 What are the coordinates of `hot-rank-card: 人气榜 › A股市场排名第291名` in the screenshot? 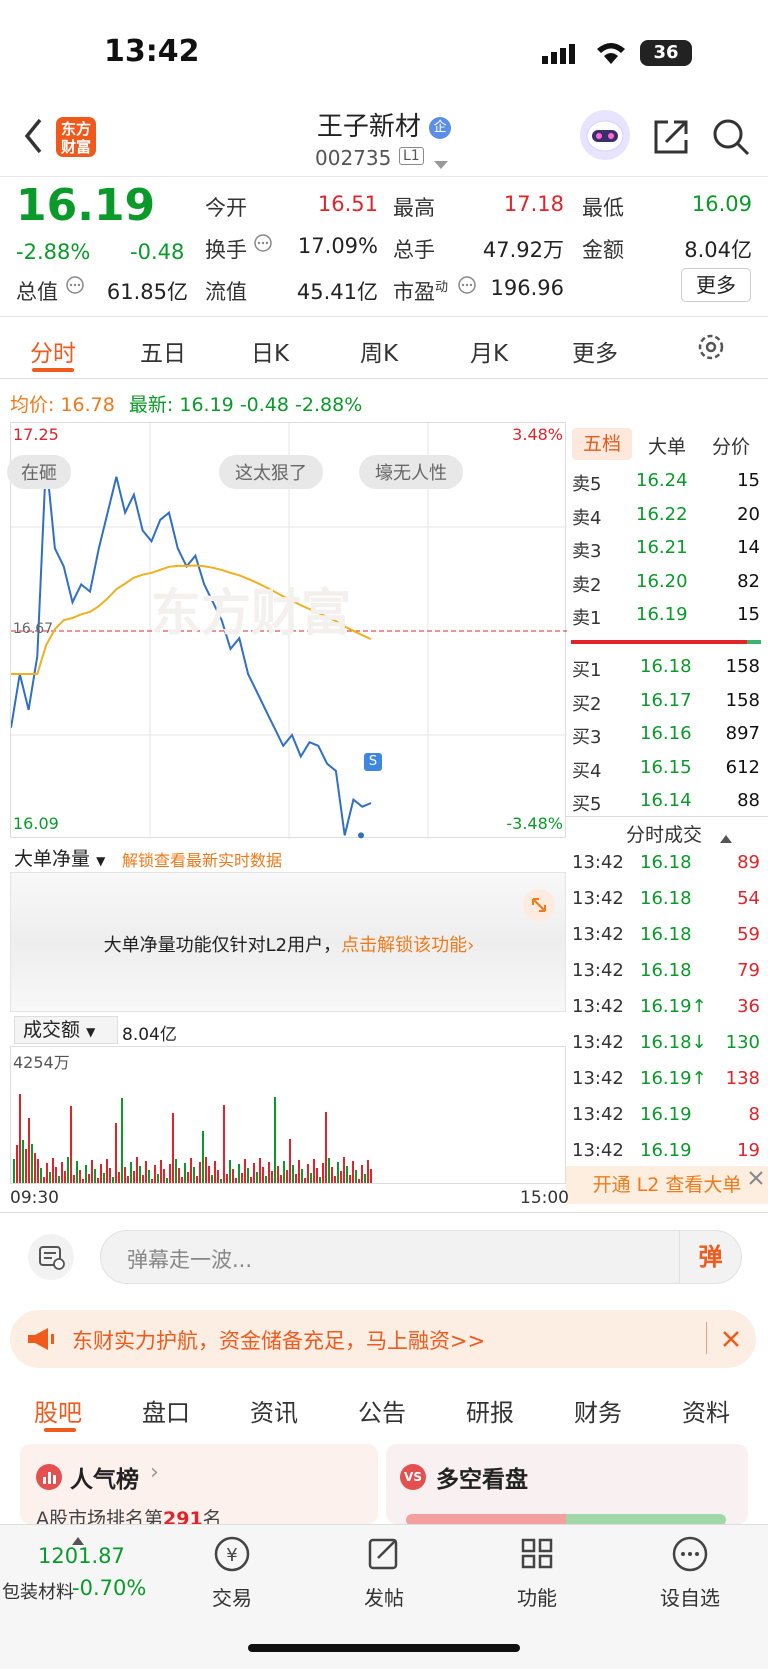 It's located at (199, 1487).